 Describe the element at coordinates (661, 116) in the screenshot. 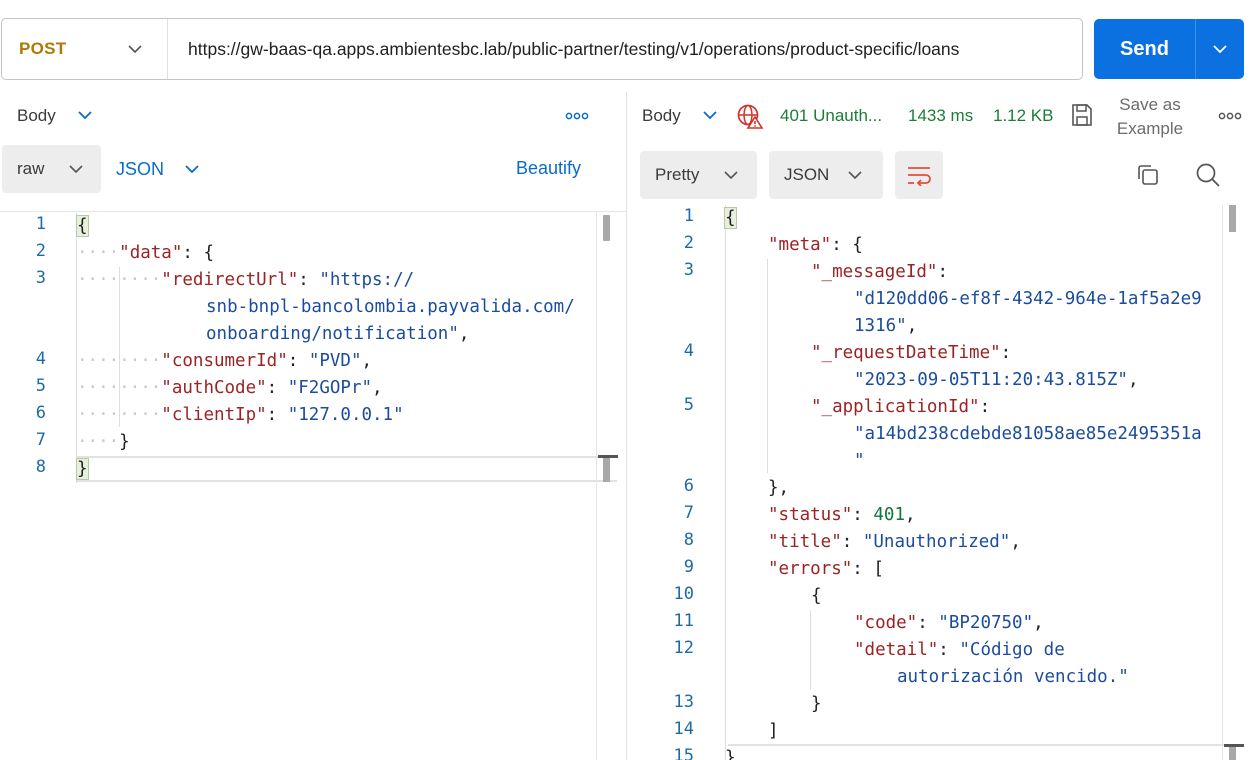

I see `response-body-tab: Body` at that location.